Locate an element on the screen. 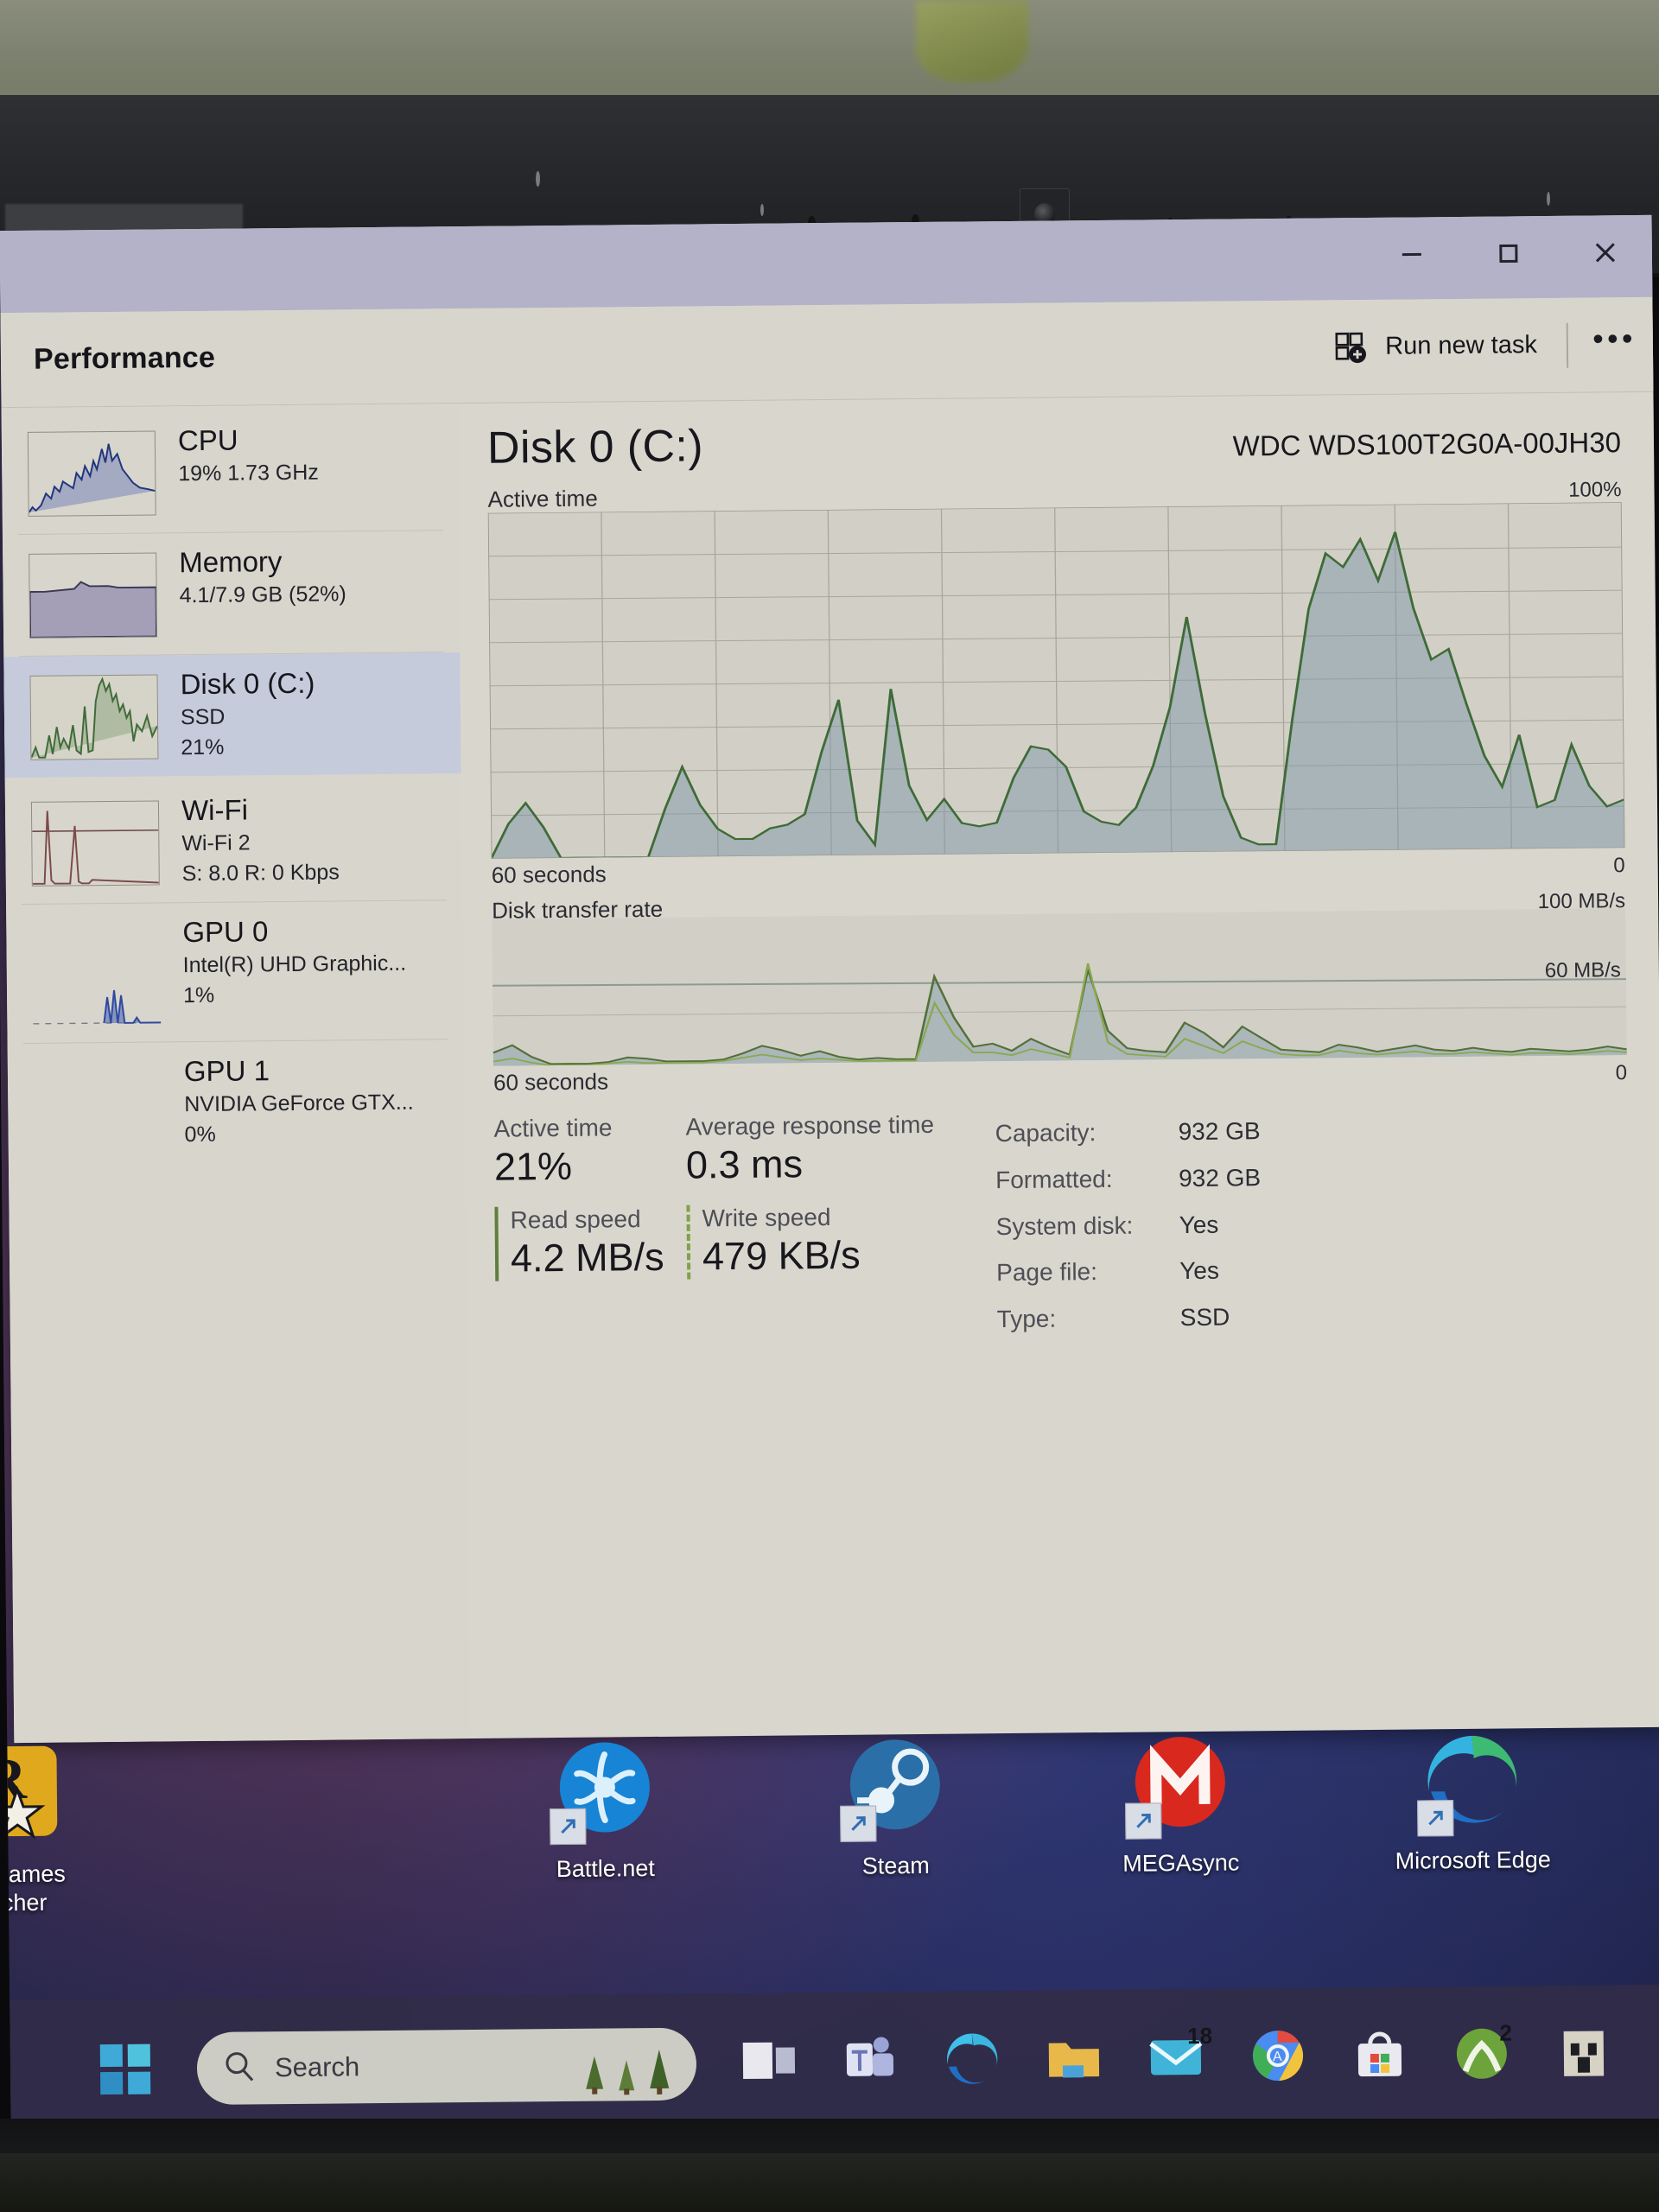 The image size is (1659, 2212). stat-active-time: Active time 21% is located at coordinates (589, 1152).